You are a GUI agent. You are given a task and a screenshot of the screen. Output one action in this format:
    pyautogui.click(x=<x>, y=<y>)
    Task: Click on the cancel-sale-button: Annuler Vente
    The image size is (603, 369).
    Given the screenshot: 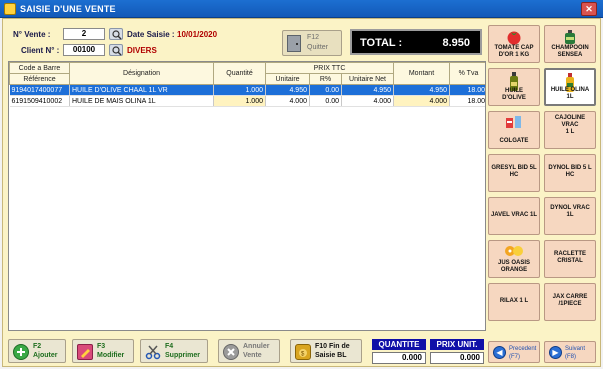 What is the action you would take?
    pyautogui.click(x=249, y=351)
    